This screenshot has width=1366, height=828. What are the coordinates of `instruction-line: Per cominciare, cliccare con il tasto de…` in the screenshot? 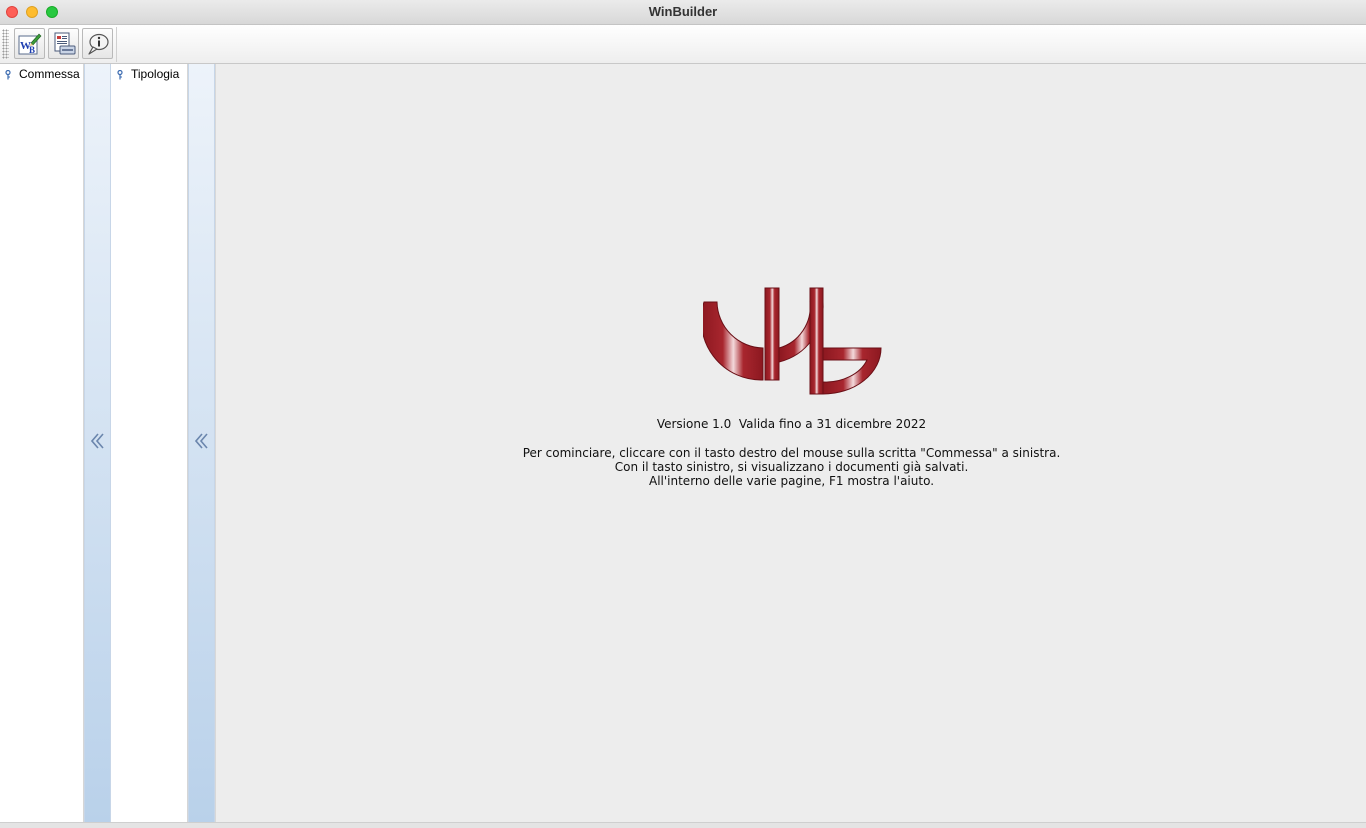 It's located at (791, 453).